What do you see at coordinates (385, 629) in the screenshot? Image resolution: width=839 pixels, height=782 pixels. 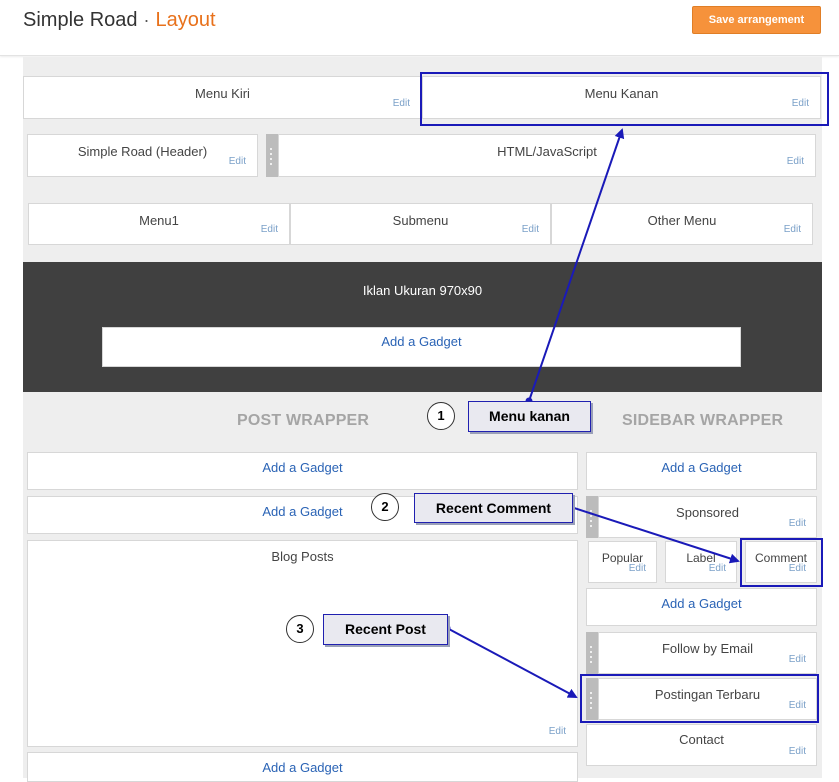 I see `annotation-label-3: Recent Post` at bounding box center [385, 629].